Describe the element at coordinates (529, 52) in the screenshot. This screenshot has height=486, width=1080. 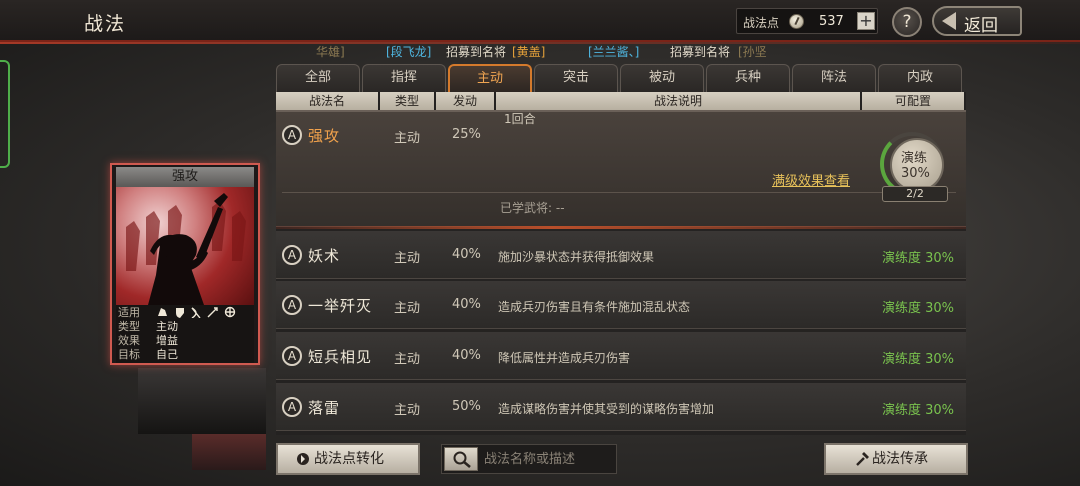
I see `ticker-segment: [黄盖]` at that location.